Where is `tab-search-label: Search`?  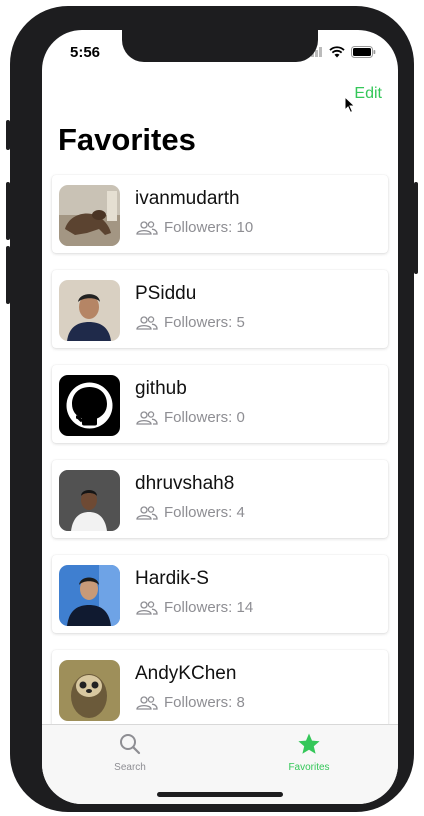 tab-search-label: Search is located at coordinates (130, 767).